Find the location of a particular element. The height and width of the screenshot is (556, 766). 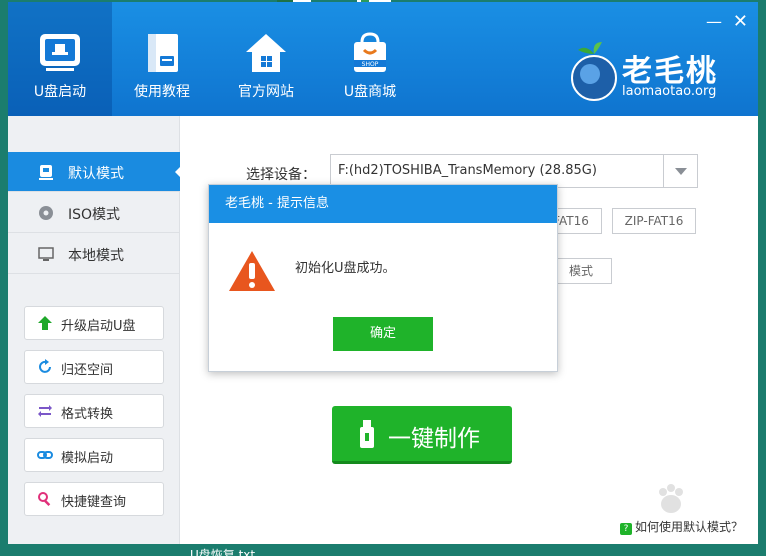

brand-site: laomaotao.org is located at coordinates (669, 91).